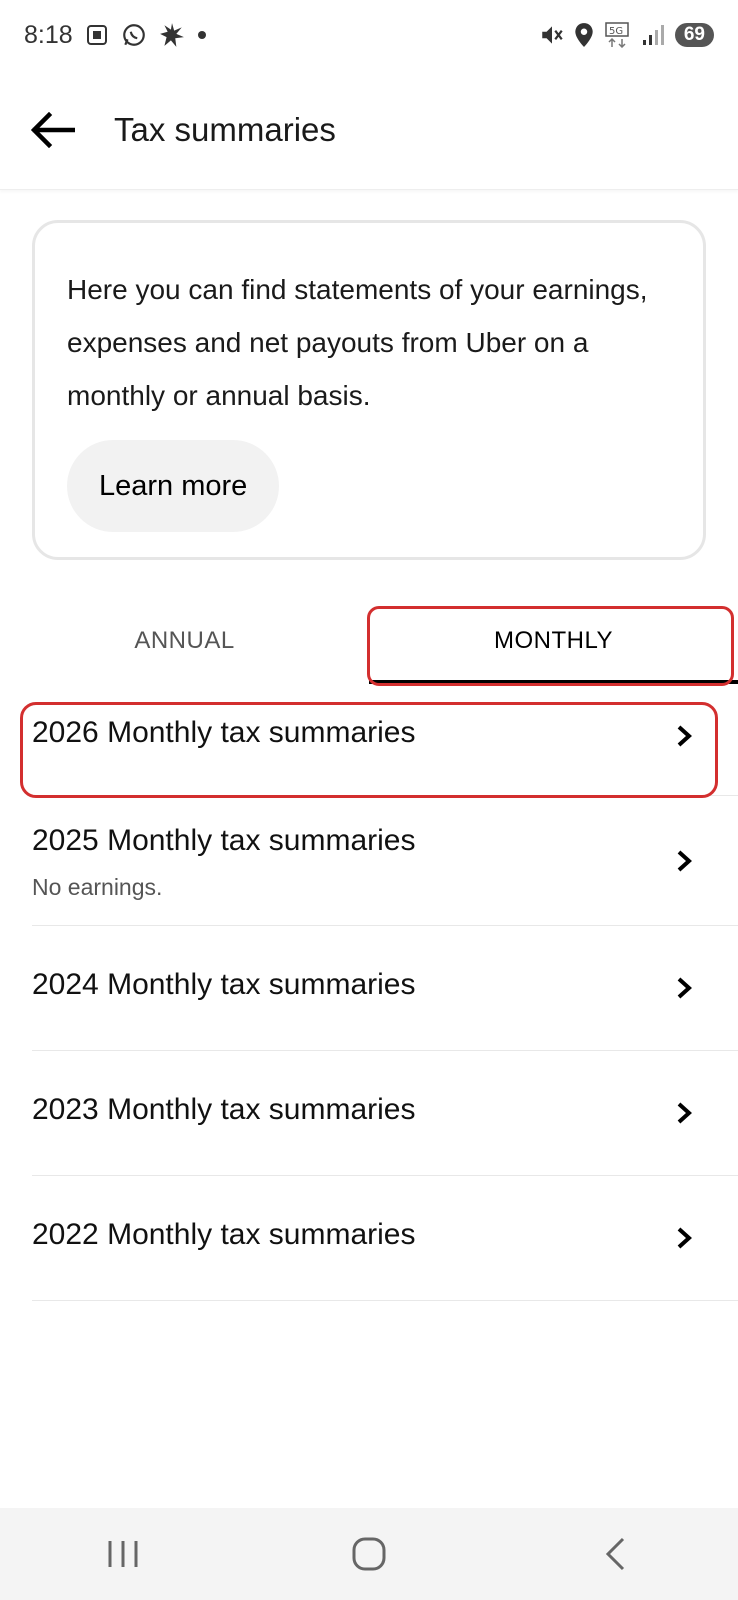 The width and height of the screenshot is (738, 1600). I want to click on list-item-title: 2026 Monthly tax summaries, so click(224, 732).